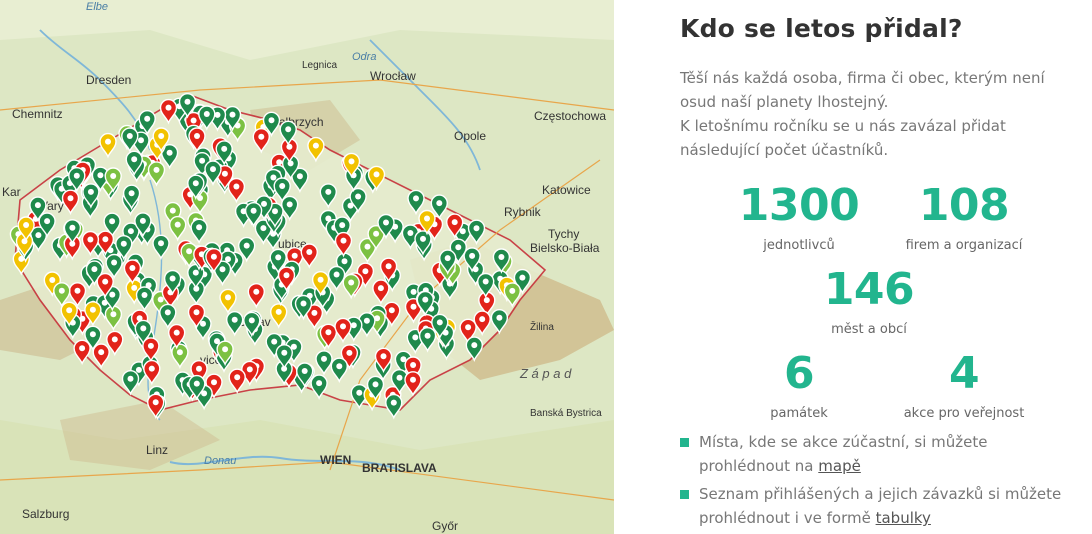 The height and width of the screenshot is (534, 1092). What do you see at coordinates (393, 76) in the screenshot?
I see `label-wroclaw: Wrocław` at bounding box center [393, 76].